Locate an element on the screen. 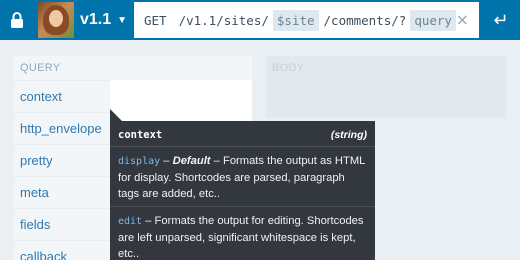  param-http-envelope: http_envelope is located at coordinates (62, 128).